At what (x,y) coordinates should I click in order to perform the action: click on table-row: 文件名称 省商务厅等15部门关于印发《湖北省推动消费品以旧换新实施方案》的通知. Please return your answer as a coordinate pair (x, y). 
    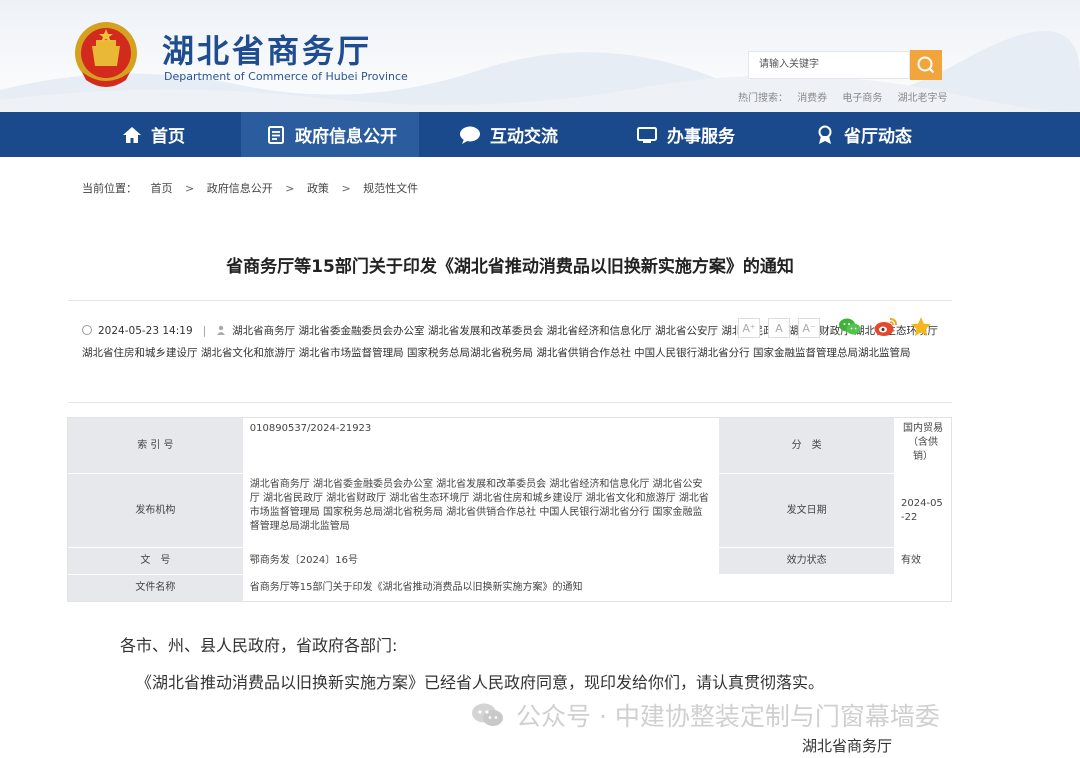
    Looking at the image, I should click on (510, 588).